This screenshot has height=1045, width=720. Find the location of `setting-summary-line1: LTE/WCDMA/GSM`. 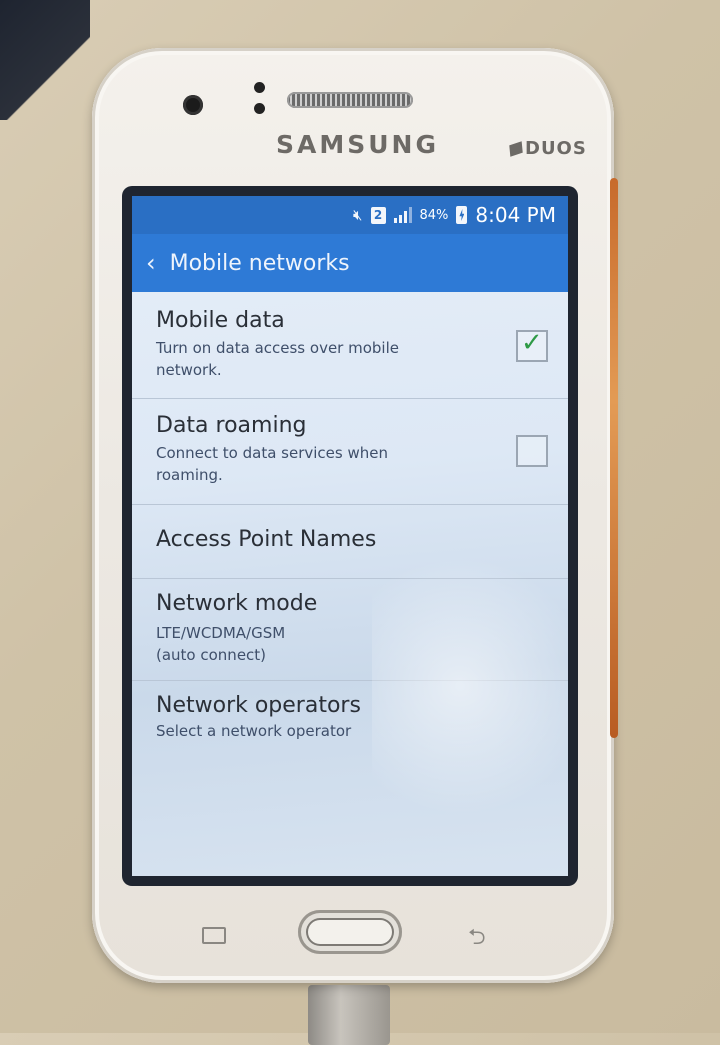

setting-summary-line1: LTE/WCDMA/GSM is located at coordinates (221, 633).